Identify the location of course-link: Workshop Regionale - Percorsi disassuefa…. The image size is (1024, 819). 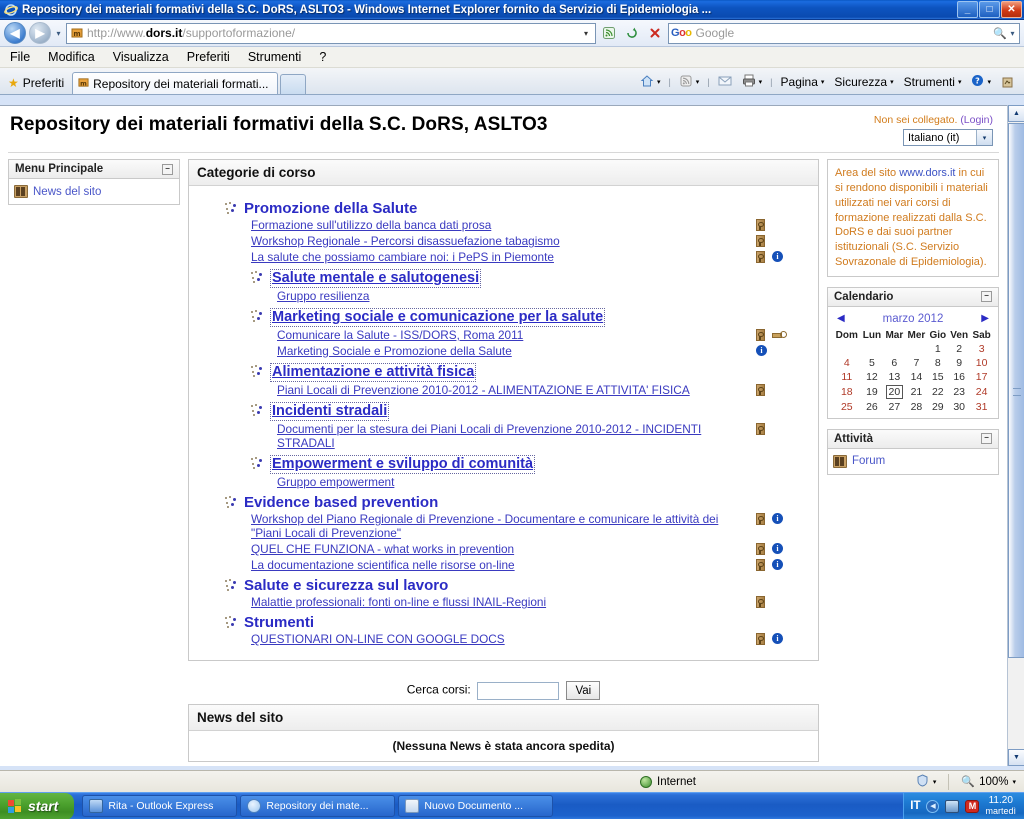
(503, 241).